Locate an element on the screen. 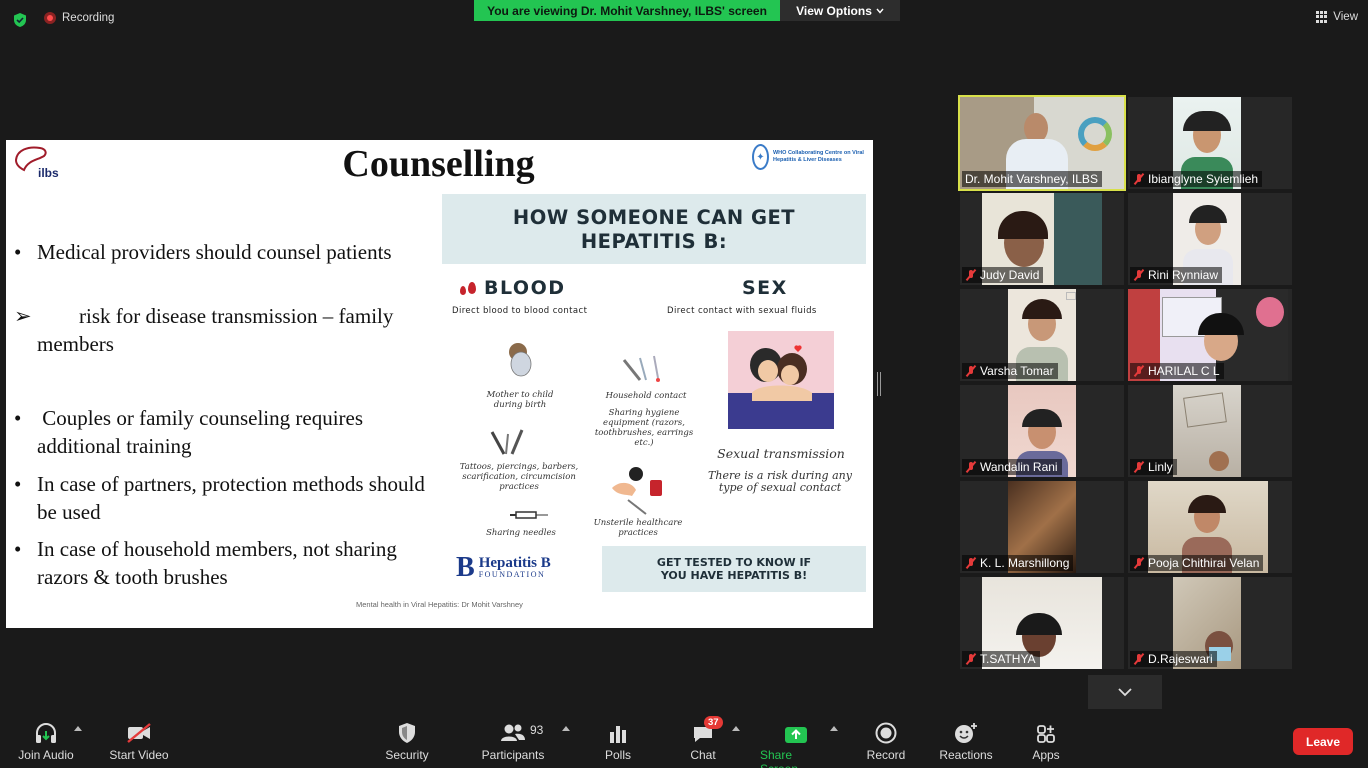 The image size is (1368, 768). participant-name: Ibianglyne Syiemlieh is located at coordinates (1196, 179).